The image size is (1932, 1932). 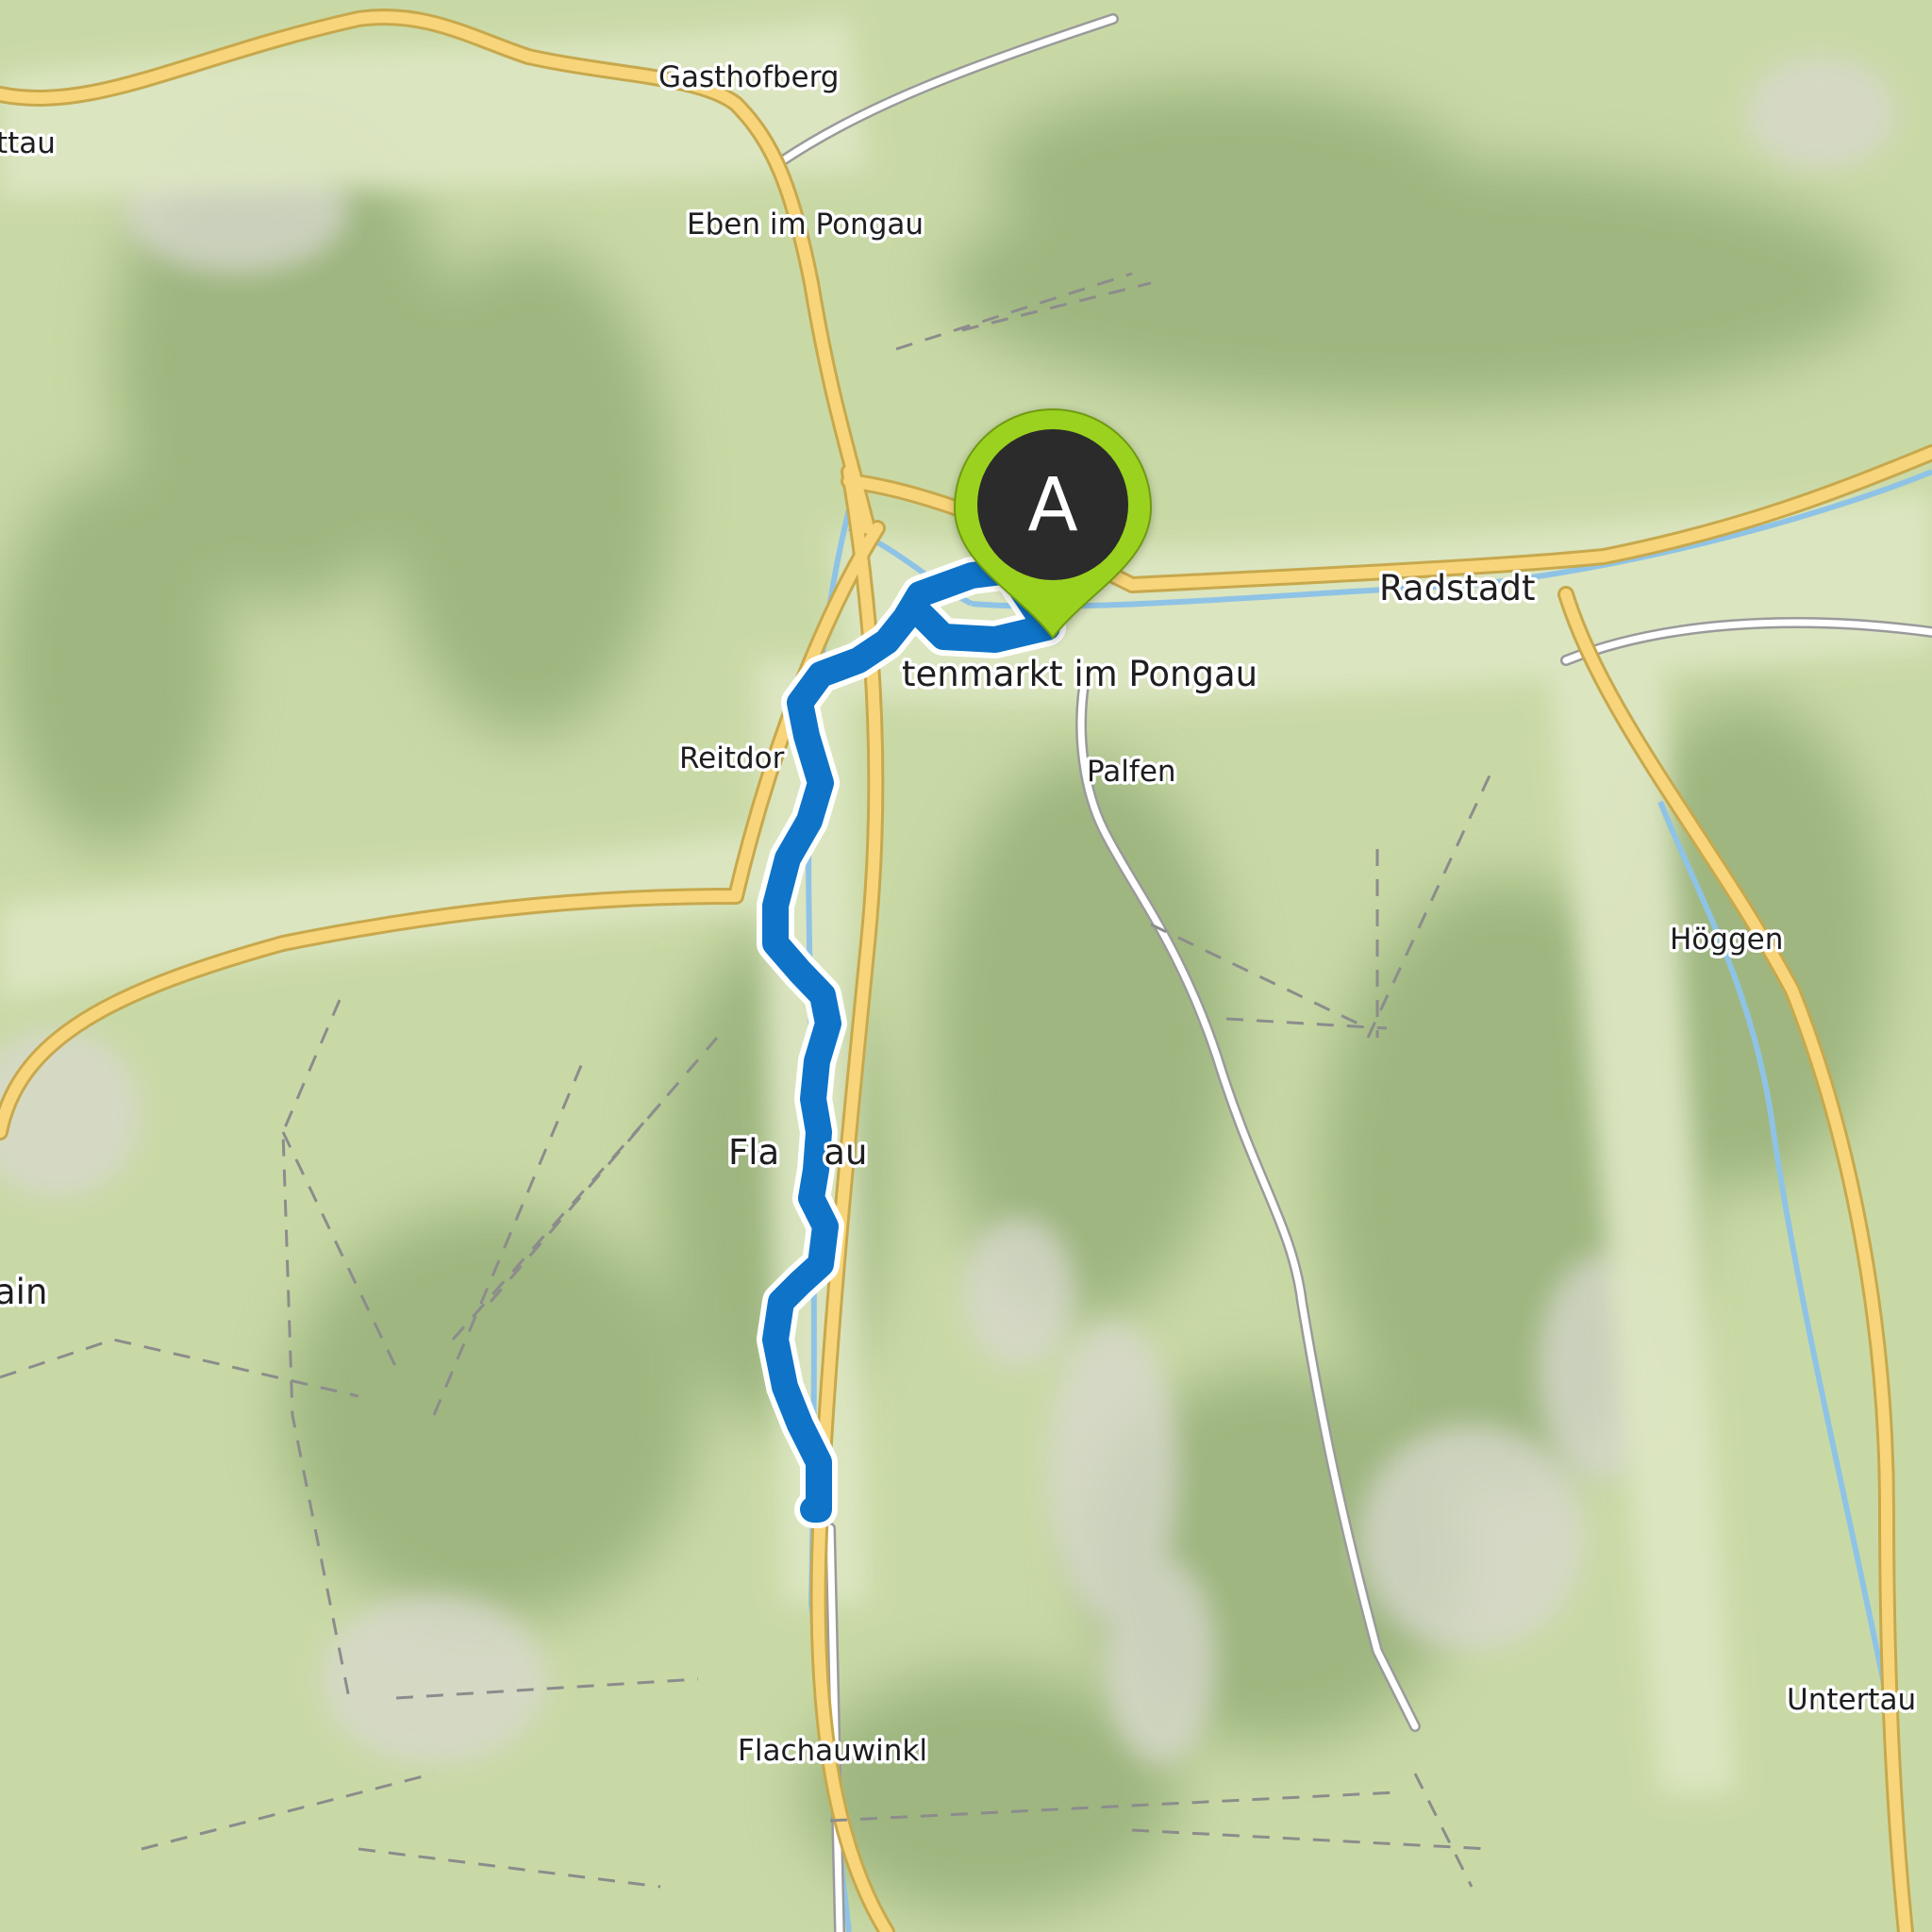 I want to click on label-ain: ain, so click(x=25, y=1292).